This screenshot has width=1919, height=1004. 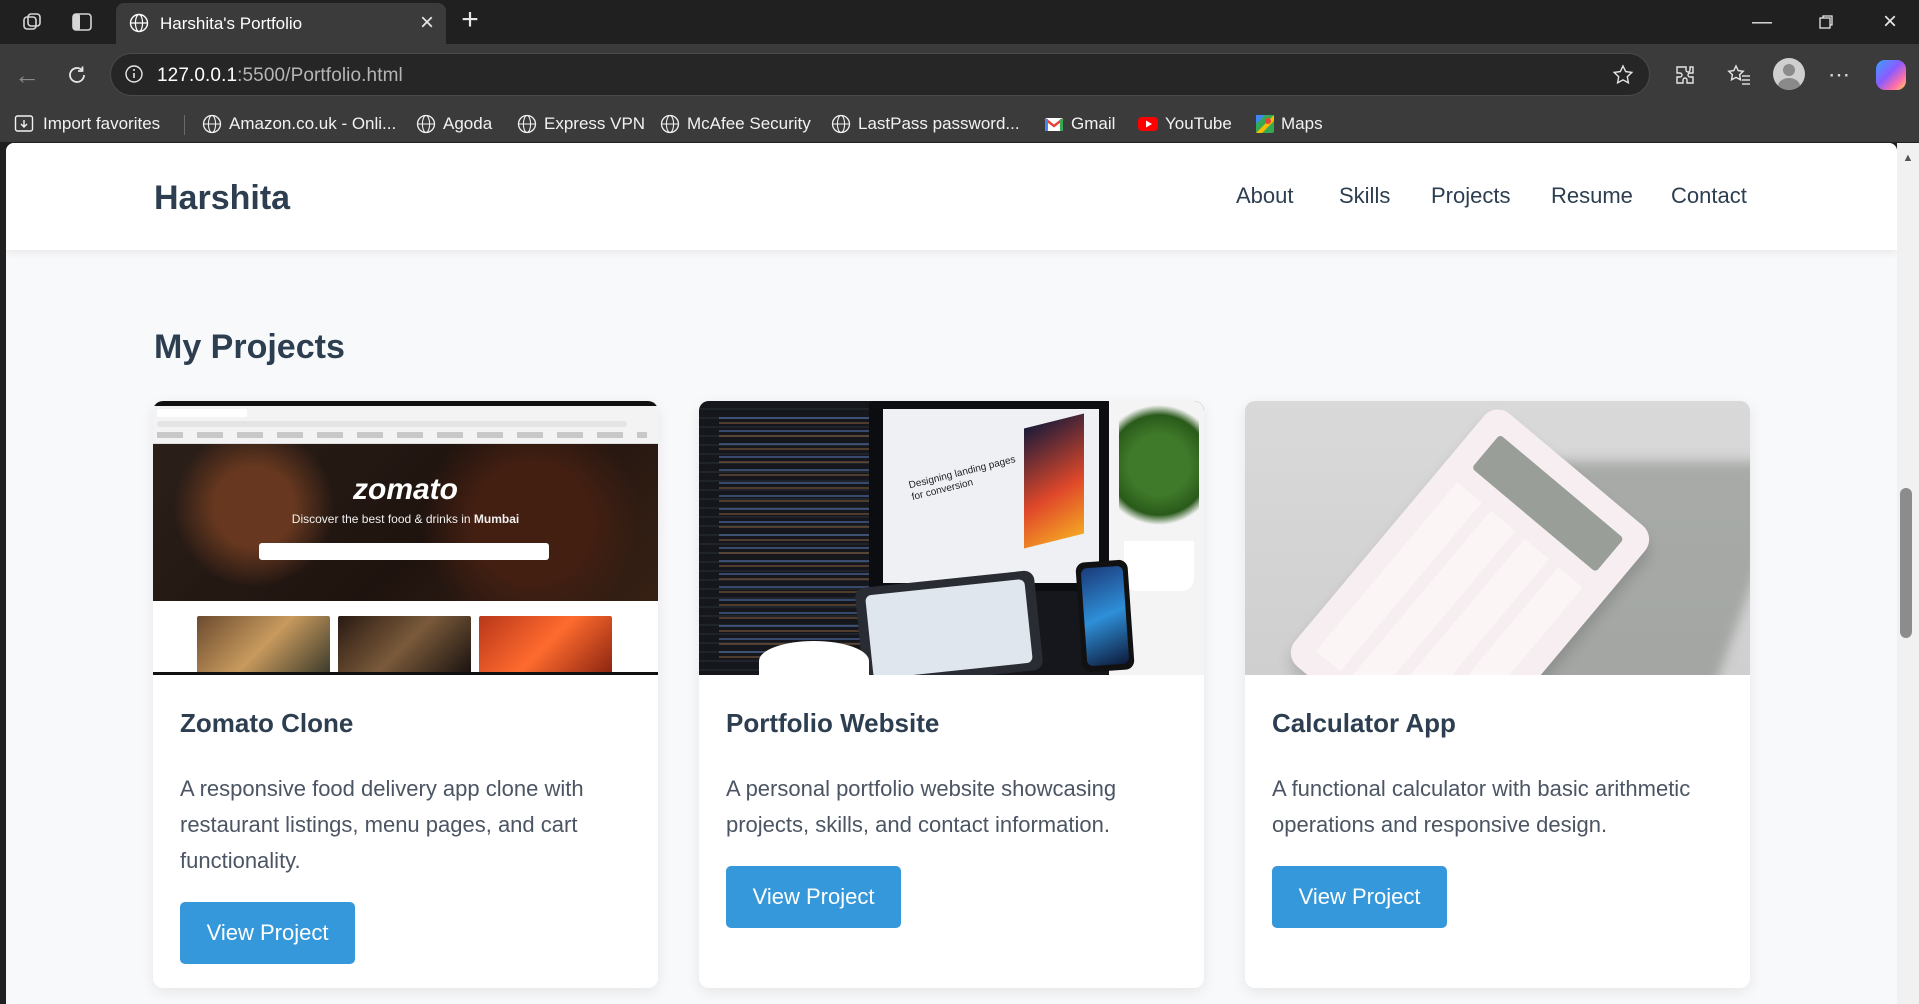 What do you see at coordinates (134, 74) in the screenshot?
I see `site-info-icon` at bounding box center [134, 74].